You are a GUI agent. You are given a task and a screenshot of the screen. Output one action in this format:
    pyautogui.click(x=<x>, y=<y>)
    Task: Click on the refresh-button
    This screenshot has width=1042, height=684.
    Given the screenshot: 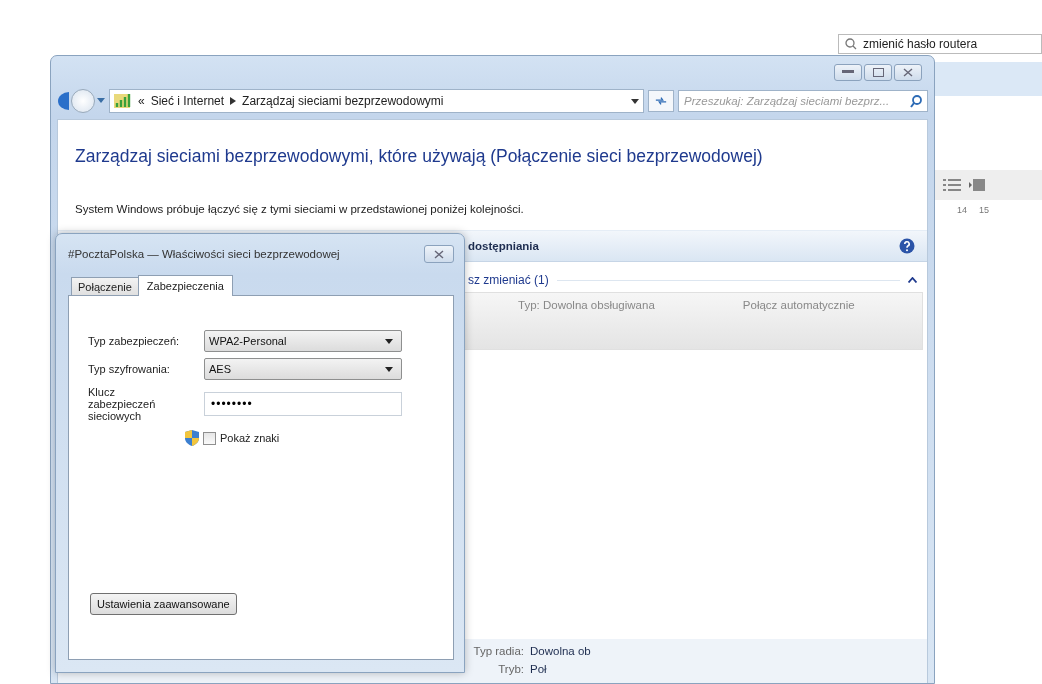 What is the action you would take?
    pyautogui.click(x=661, y=101)
    